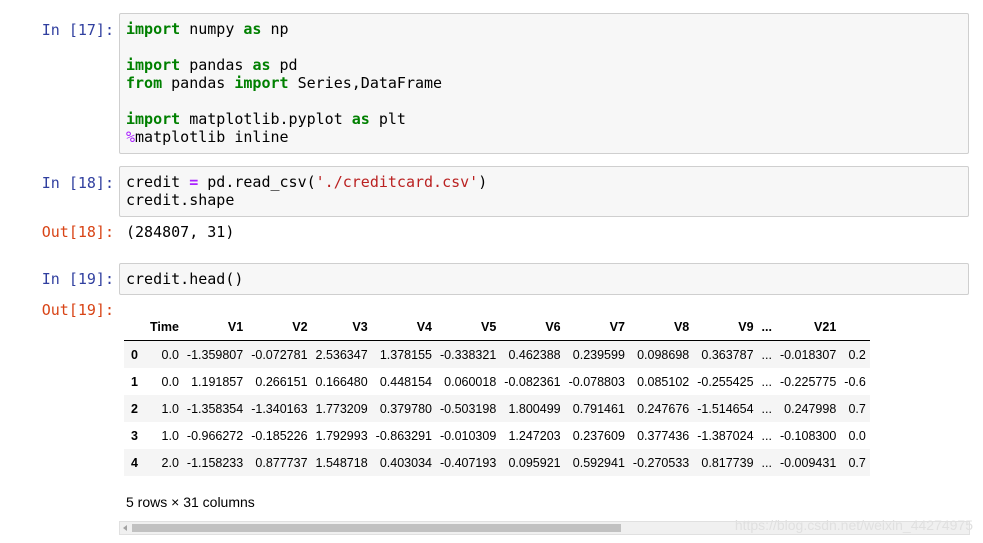  I want to click on code-editor-19: credit.head(), so click(544, 279).